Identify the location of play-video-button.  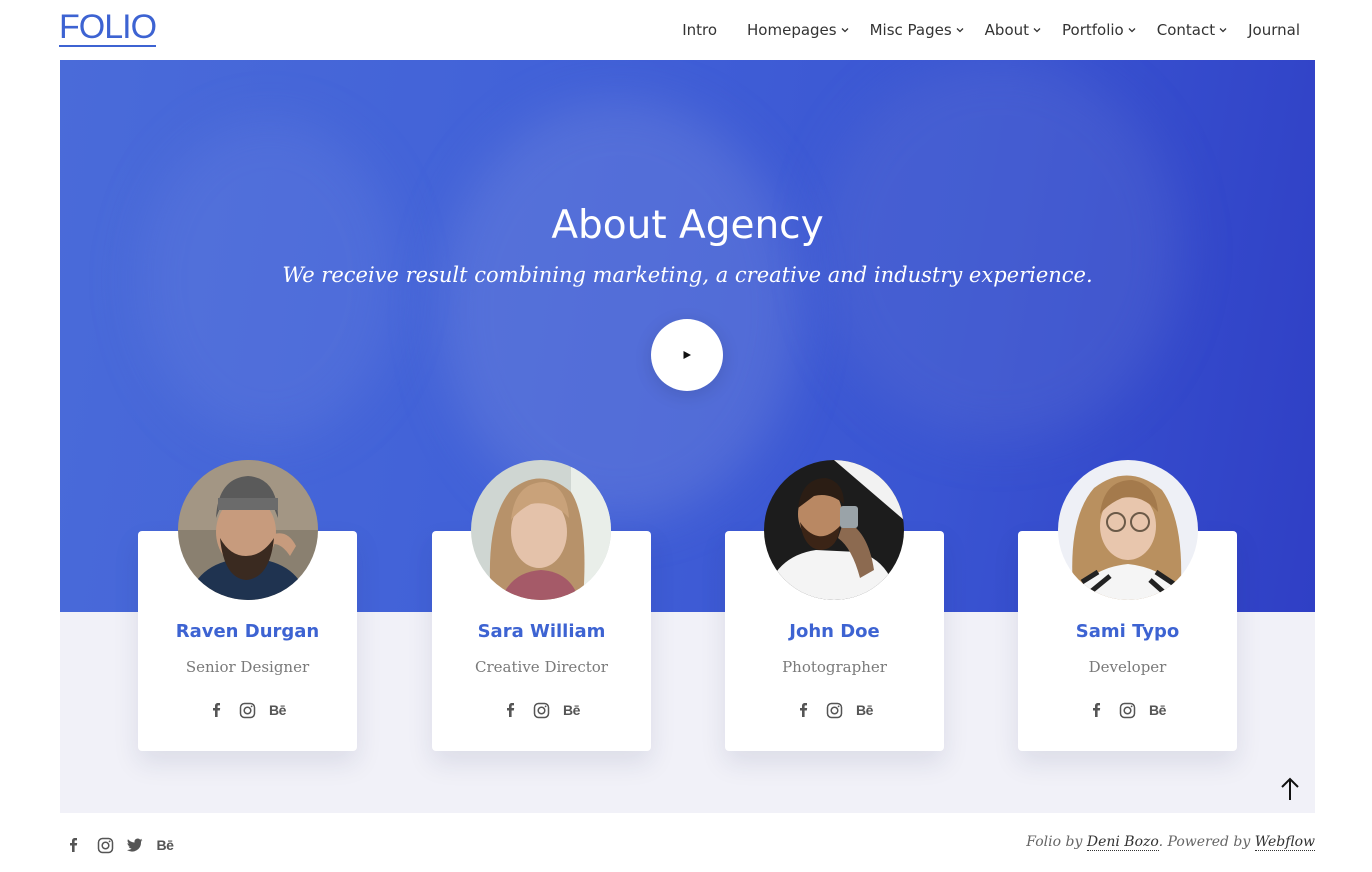
(687, 355).